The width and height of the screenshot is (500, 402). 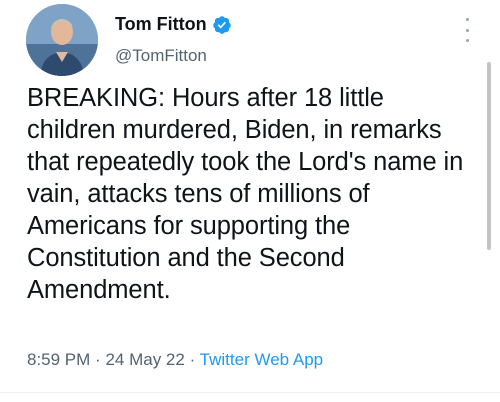 I want to click on avatar, so click(x=62, y=40).